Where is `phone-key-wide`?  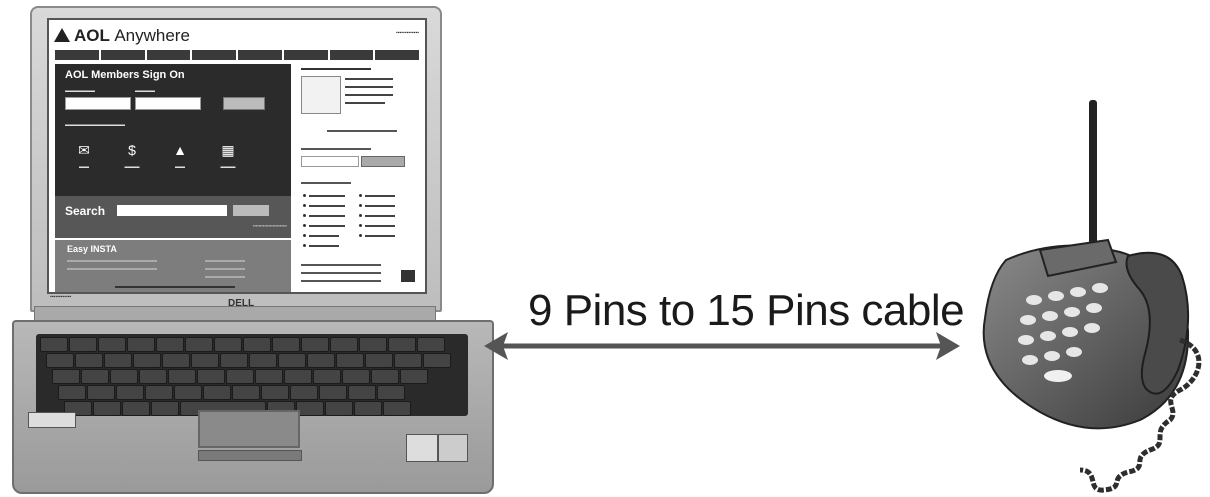 phone-key-wide is located at coordinates (1058, 376).